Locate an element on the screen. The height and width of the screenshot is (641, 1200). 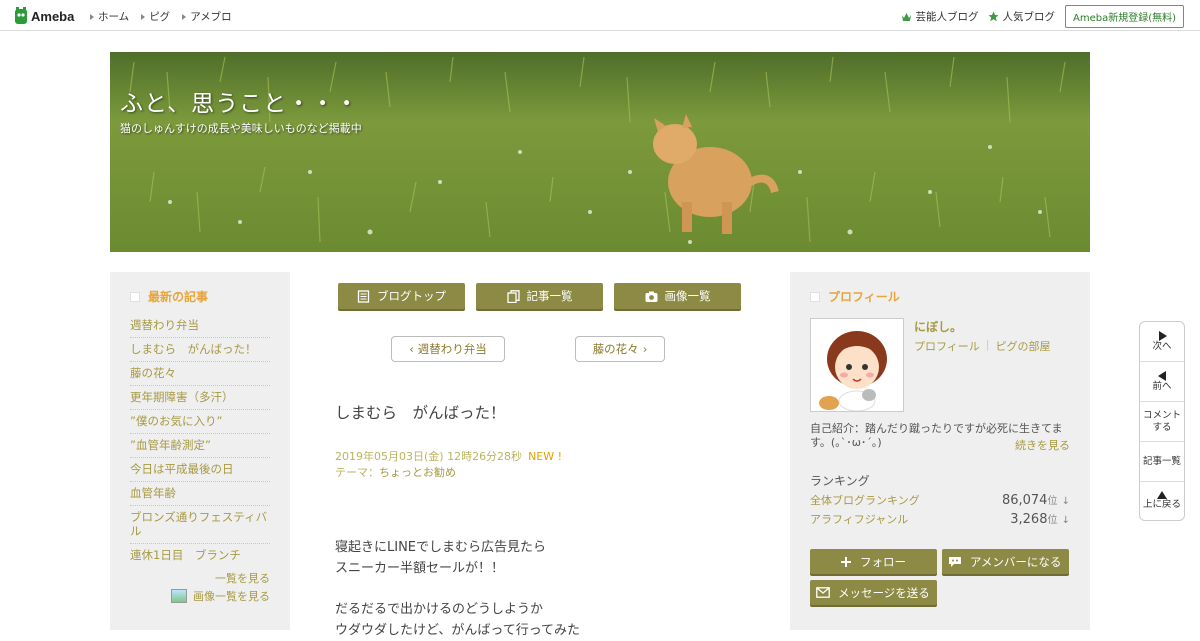
article-list-button: 記事一覧 is located at coordinates (539, 296).